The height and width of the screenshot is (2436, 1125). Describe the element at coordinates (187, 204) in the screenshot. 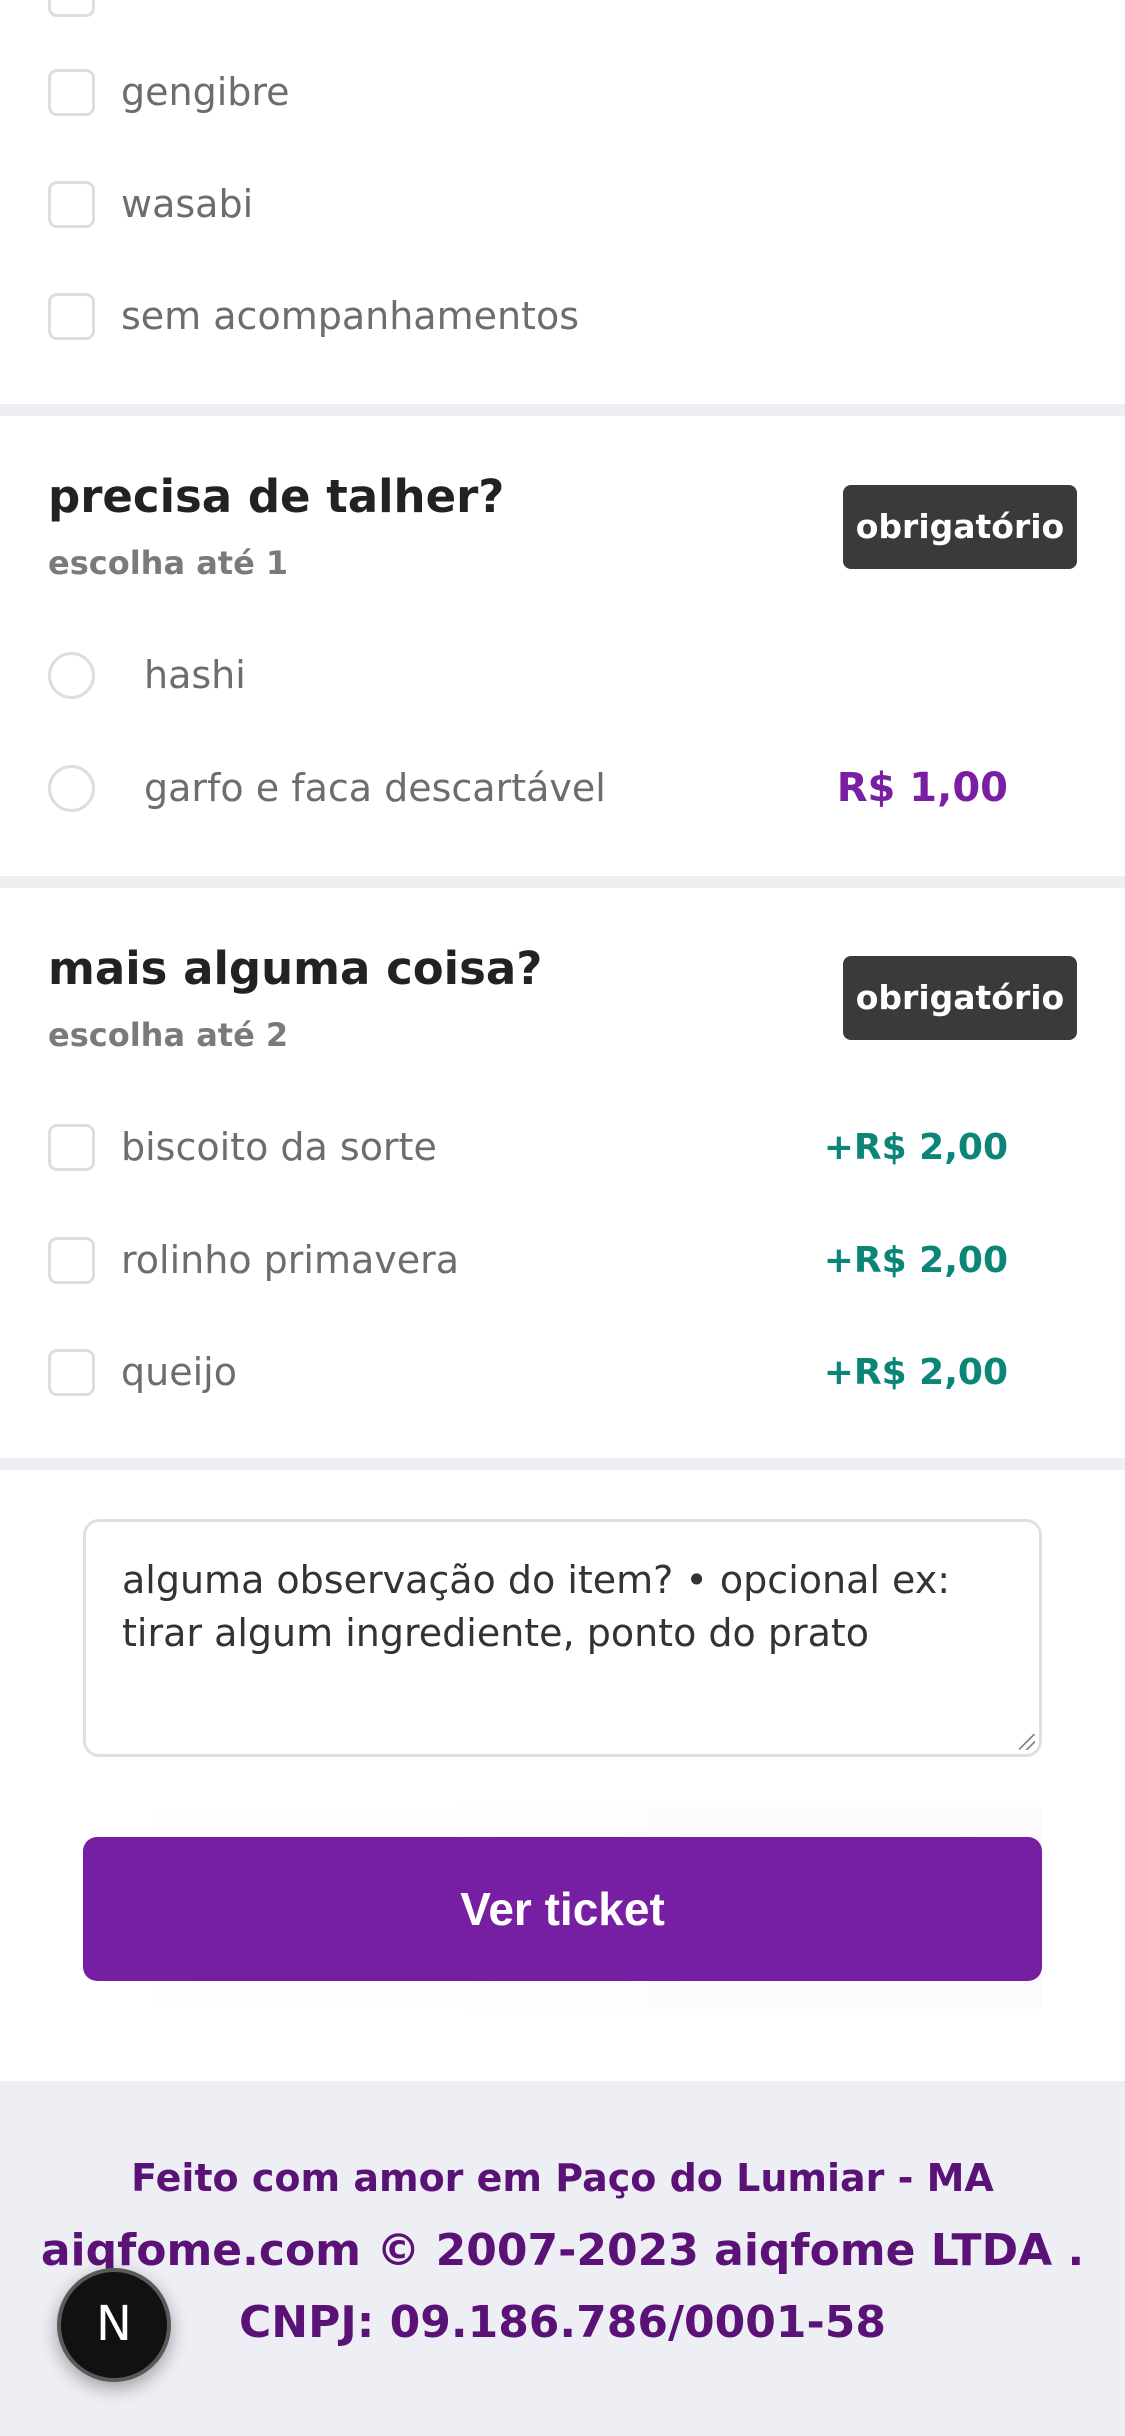

I see `option-label: wasabi` at that location.